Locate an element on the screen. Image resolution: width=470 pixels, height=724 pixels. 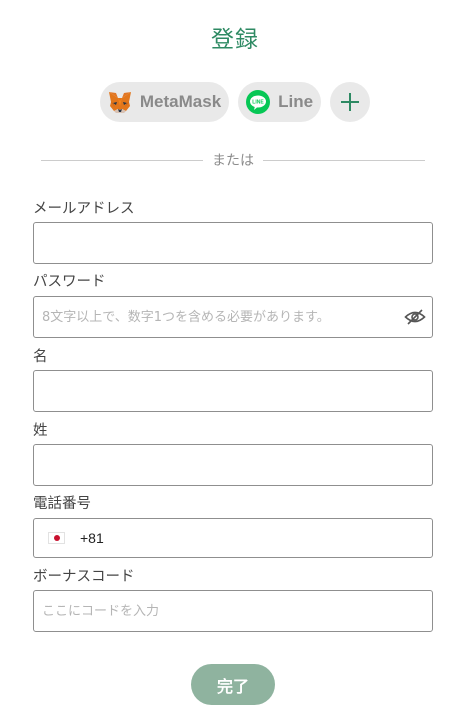
last-name-input is located at coordinates (233, 465).